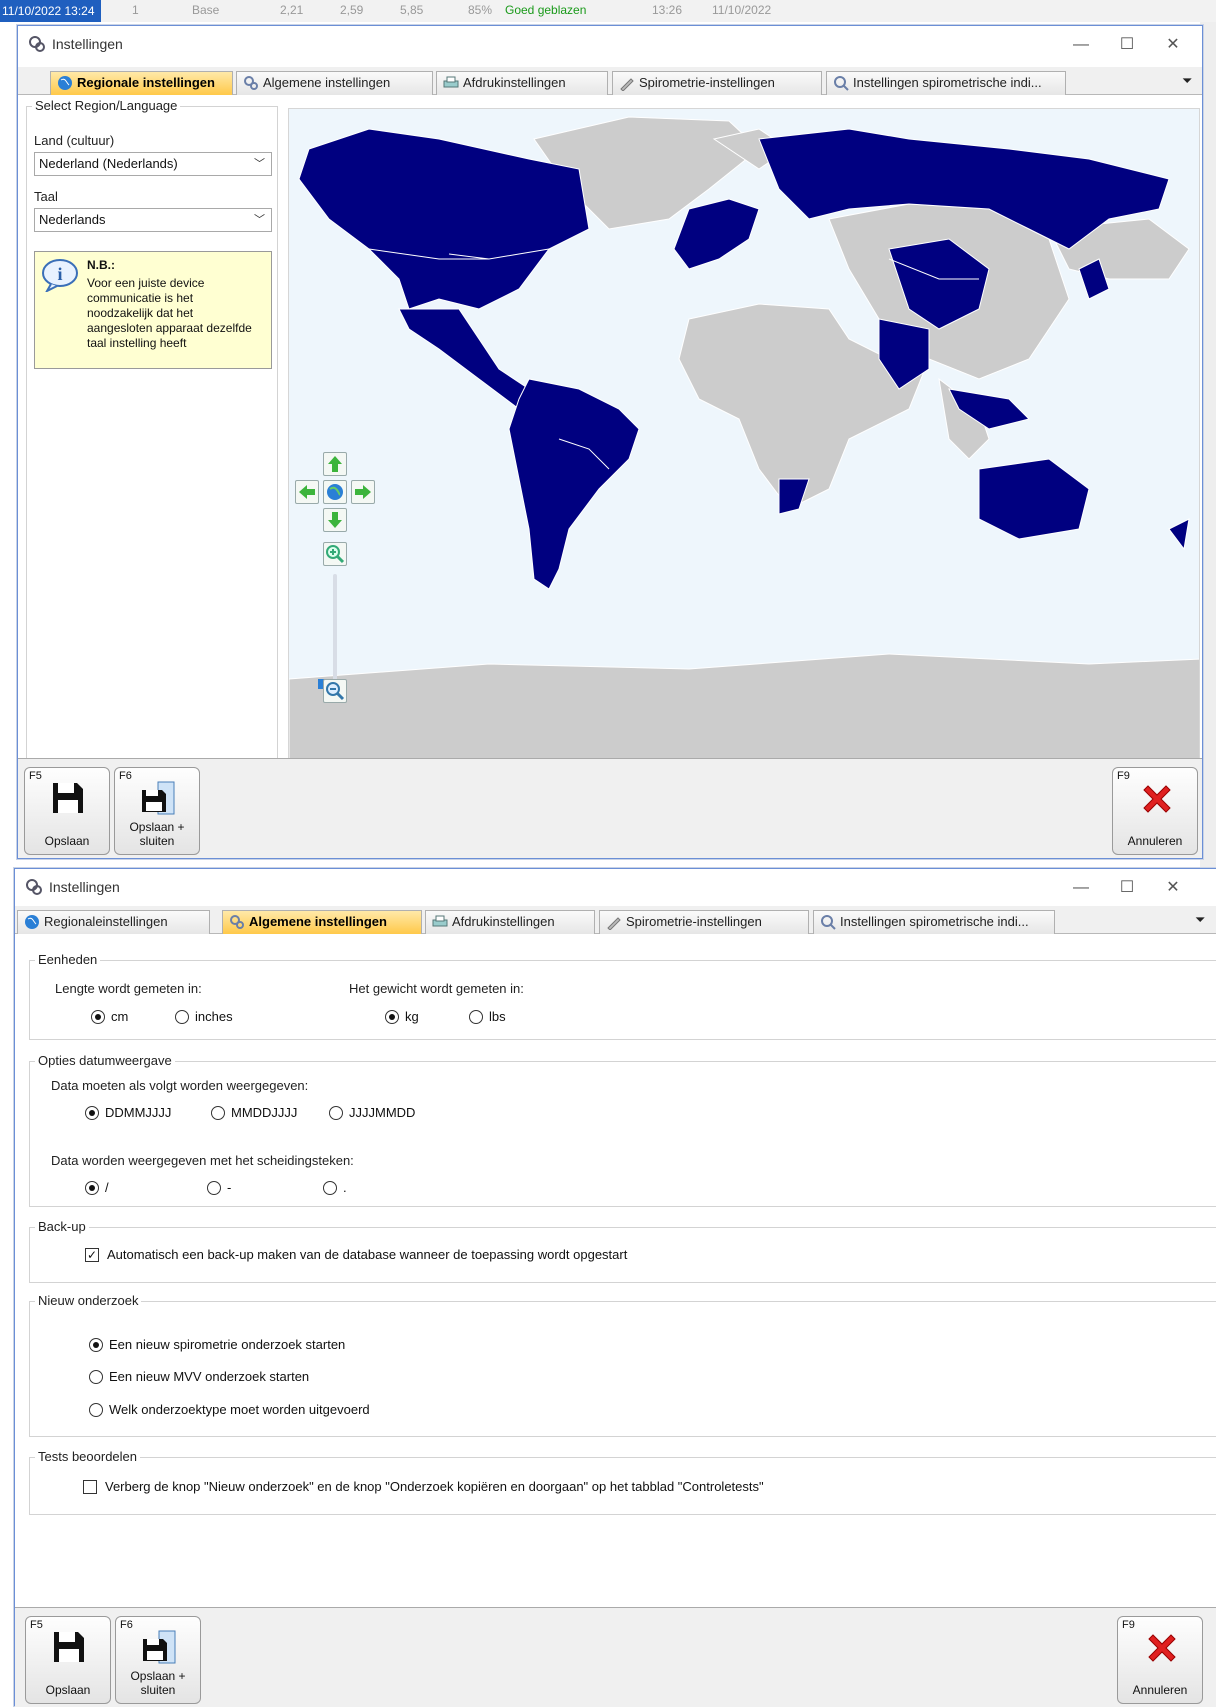 This screenshot has width=1216, height=1707. What do you see at coordinates (487, 1017) in the screenshot?
I see `weight-lbs-radio: lbs` at bounding box center [487, 1017].